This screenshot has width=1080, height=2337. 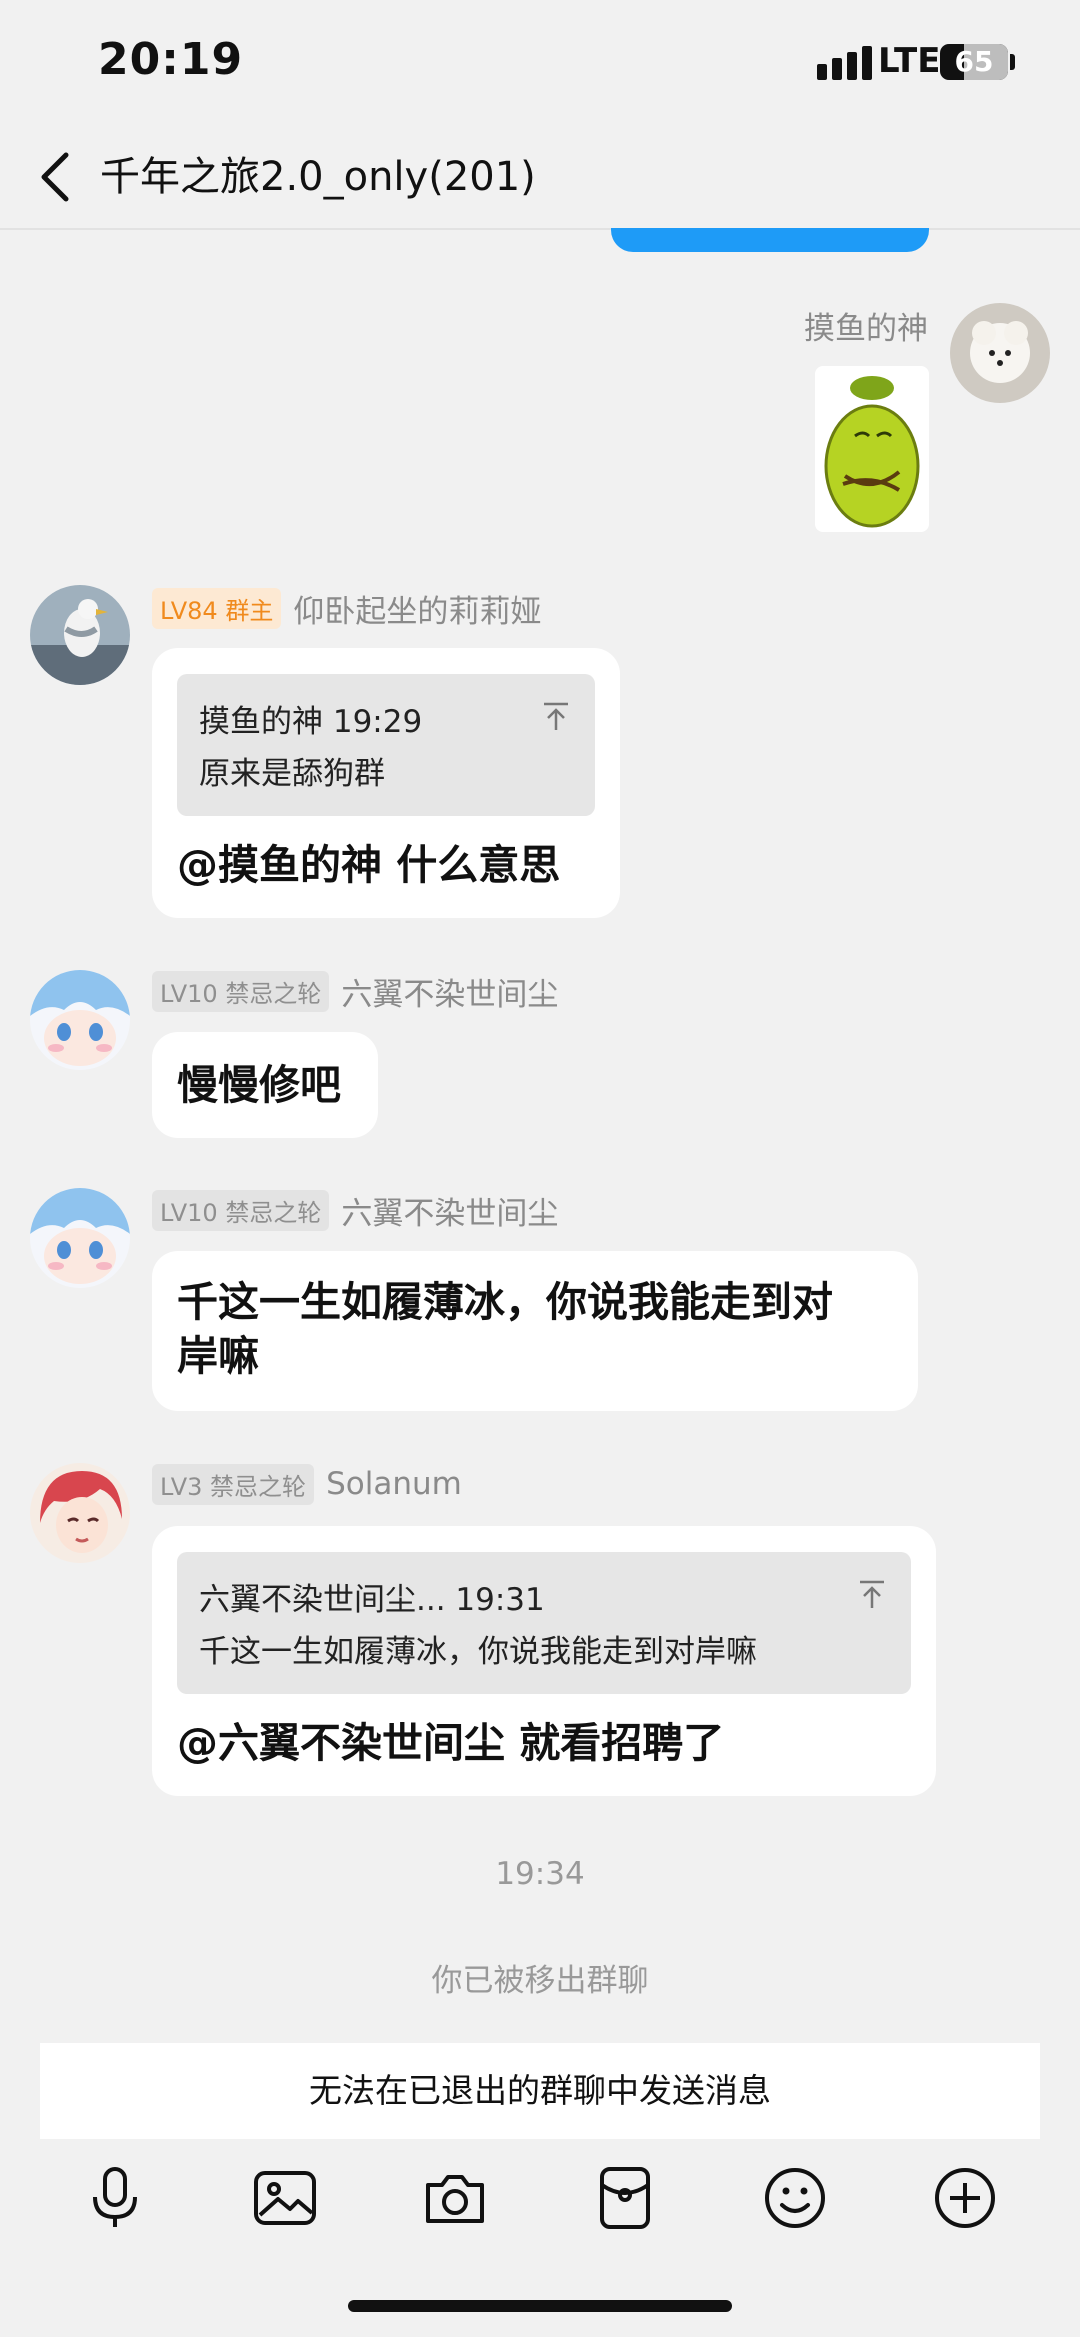 What do you see at coordinates (259, 1085) in the screenshot?
I see `message-text: 慢慢修吧` at bounding box center [259, 1085].